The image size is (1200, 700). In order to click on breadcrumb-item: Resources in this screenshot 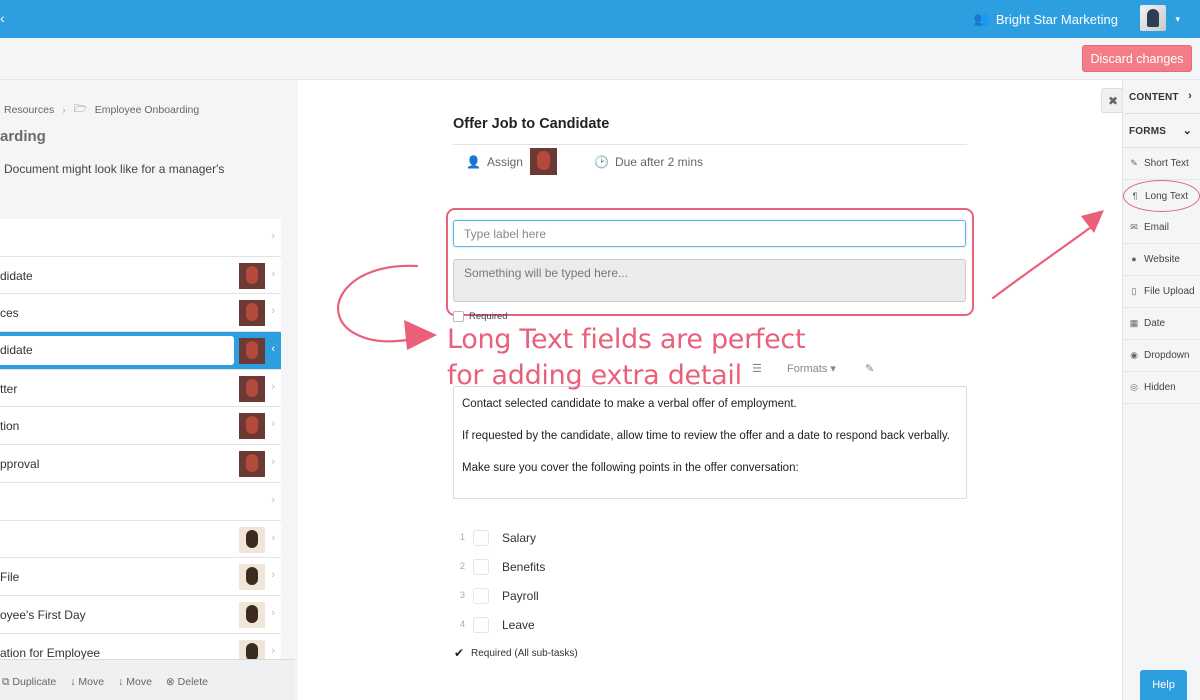, I will do `click(29, 110)`.